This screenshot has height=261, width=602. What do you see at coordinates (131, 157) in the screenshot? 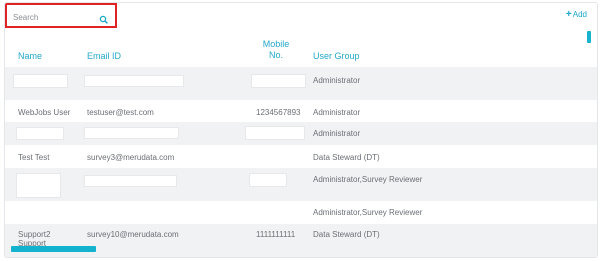
I see `email-cell: survey3@merudata.com` at bounding box center [131, 157].